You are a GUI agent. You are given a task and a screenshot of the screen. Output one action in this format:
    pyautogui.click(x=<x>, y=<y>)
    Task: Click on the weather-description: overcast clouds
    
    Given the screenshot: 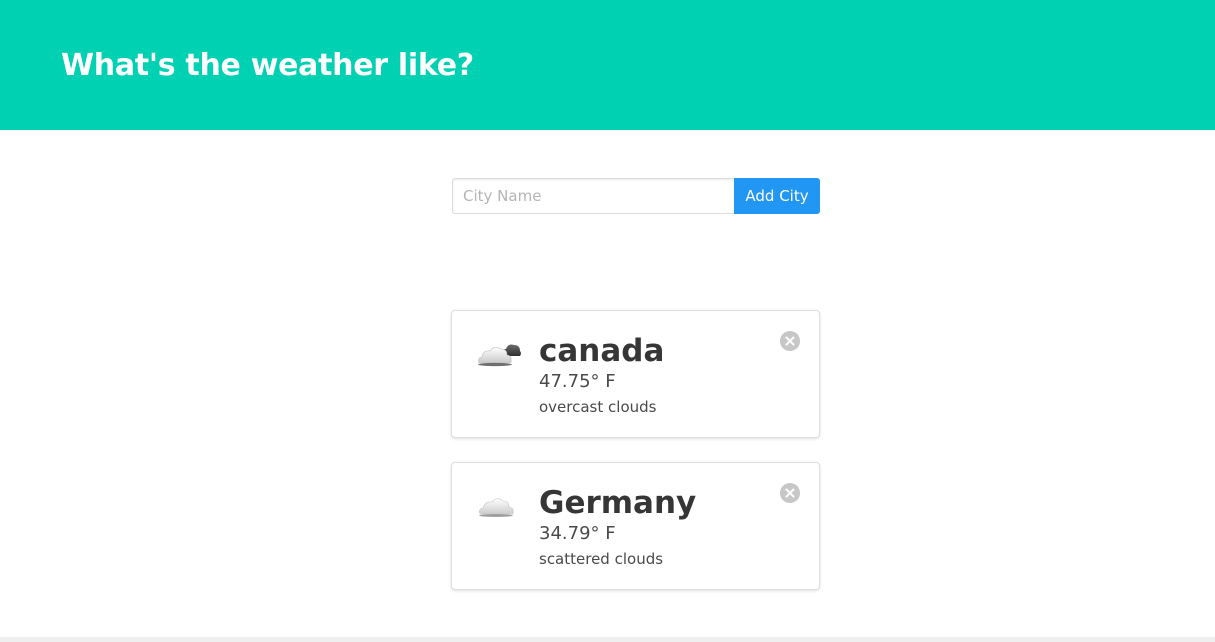 What is the action you would take?
    pyautogui.click(x=598, y=407)
    